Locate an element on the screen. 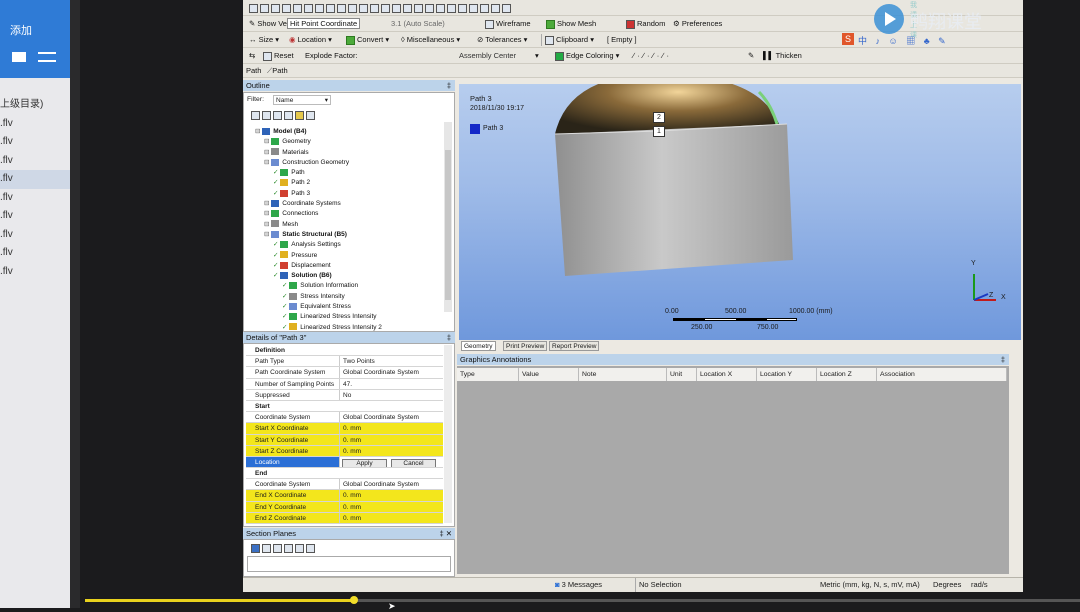  edit-icon is located at coordinates (310, 548).